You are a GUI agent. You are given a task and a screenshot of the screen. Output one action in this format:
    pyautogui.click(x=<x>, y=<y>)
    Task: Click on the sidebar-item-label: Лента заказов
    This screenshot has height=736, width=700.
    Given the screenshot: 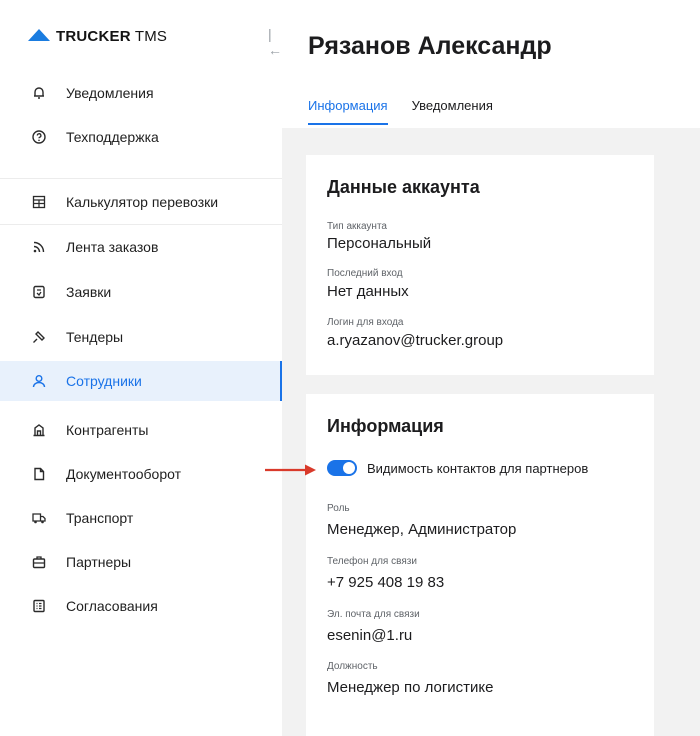 What is the action you would take?
    pyautogui.click(x=112, y=247)
    